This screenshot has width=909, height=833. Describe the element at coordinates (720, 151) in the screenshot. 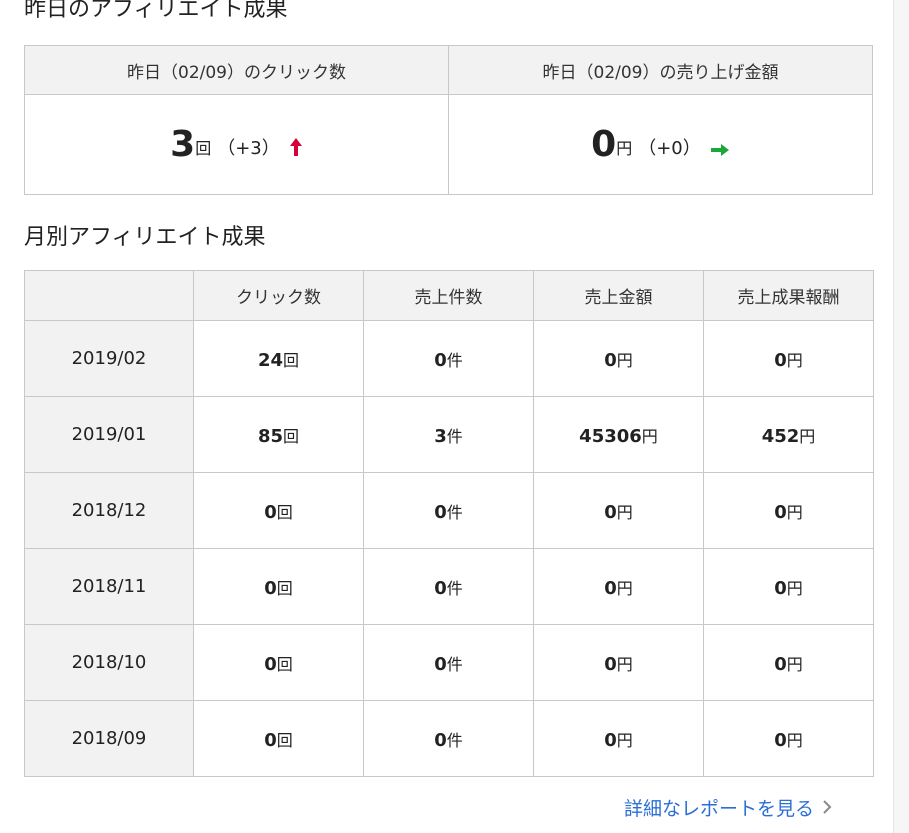

I see `arrow-right-icon` at that location.